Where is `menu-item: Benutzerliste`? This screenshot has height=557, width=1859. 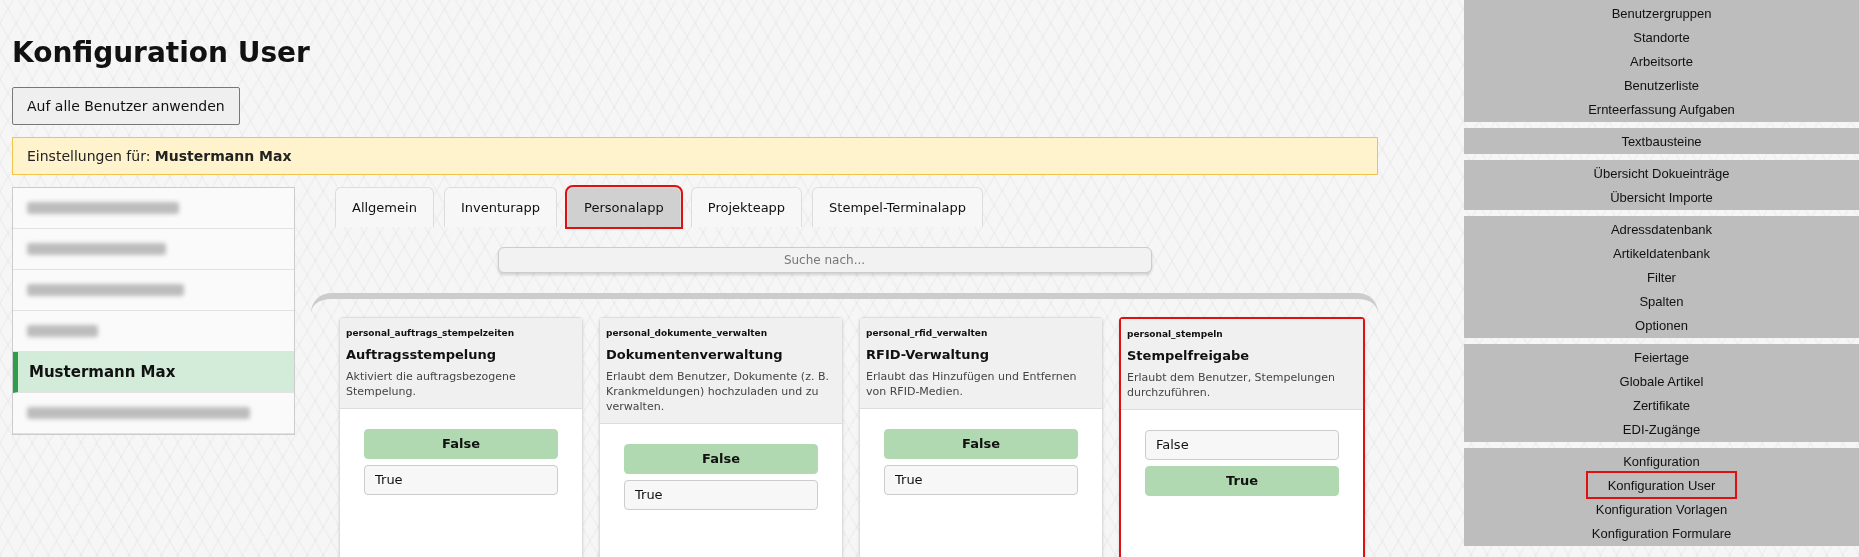
menu-item: Benutzerliste is located at coordinates (1661, 85).